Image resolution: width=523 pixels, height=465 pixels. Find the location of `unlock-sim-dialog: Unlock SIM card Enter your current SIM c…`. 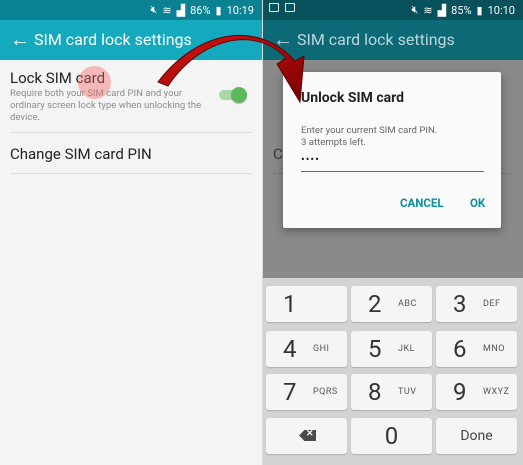

unlock-sim-dialog: Unlock SIM card Enter your current SIM c… is located at coordinates (392, 150).